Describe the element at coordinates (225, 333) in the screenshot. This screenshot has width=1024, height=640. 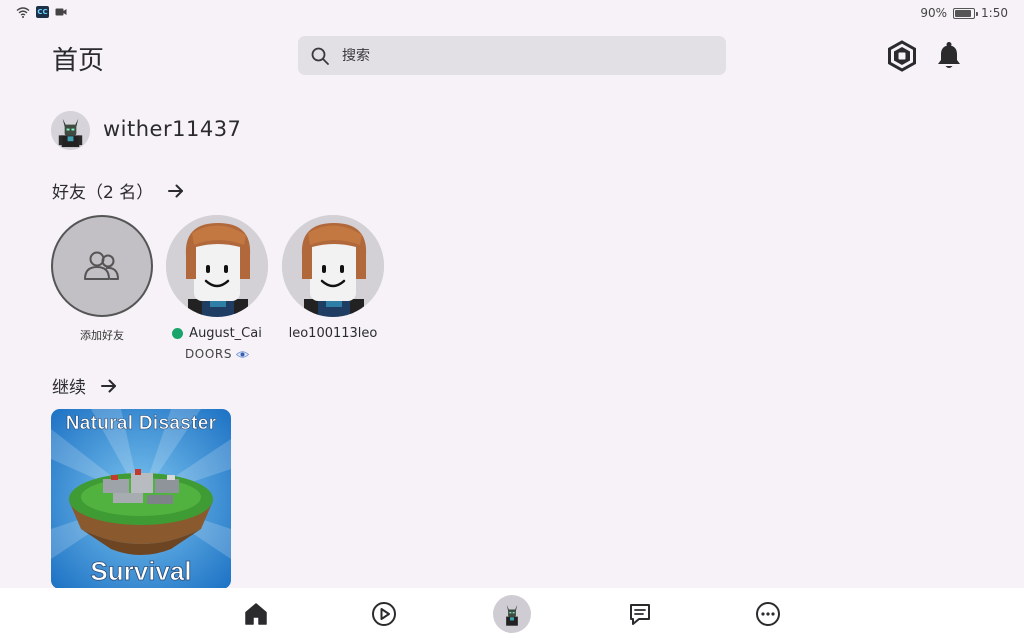
I see `friend-name: August_Cai` at that location.